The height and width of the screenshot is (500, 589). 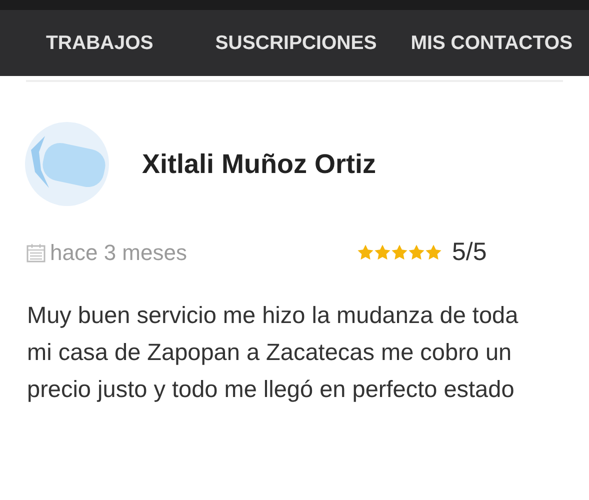 What do you see at coordinates (67, 164) in the screenshot?
I see `avatar-icon` at bounding box center [67, 164].